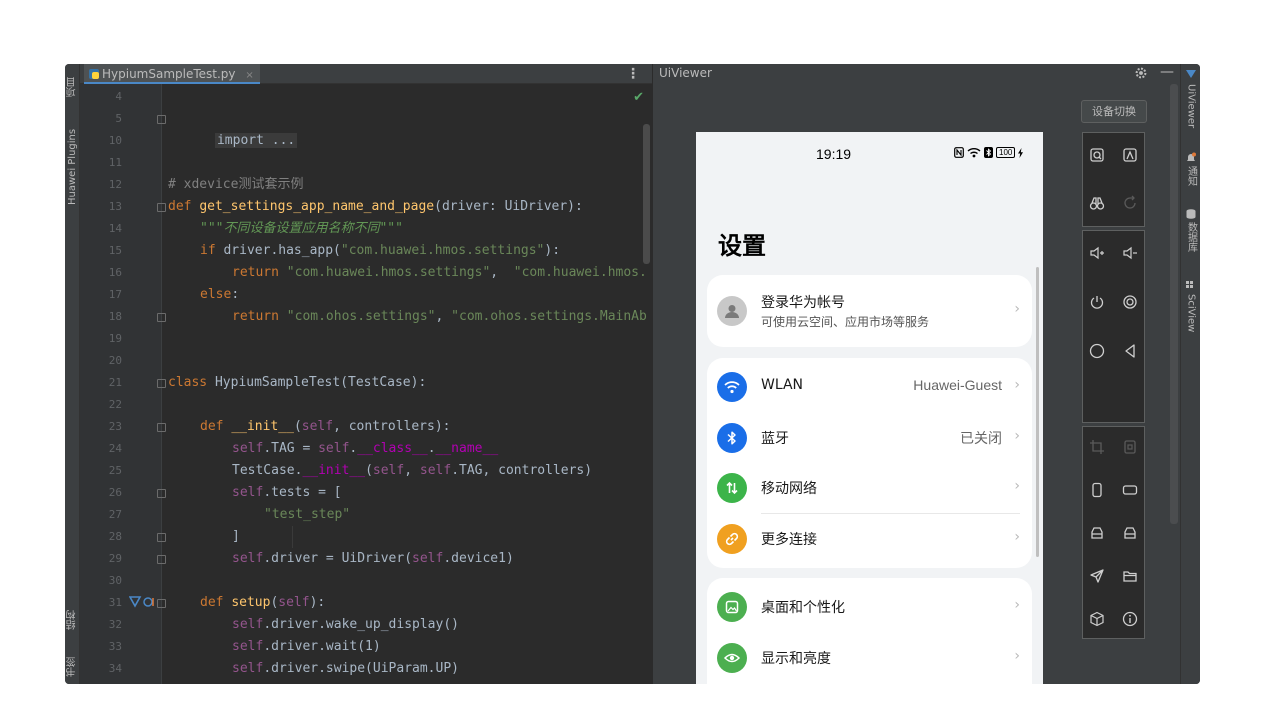 This screenshot has width=1264, height=720. Describe the element at coordinates (306, 647) in the screenshot. I see `code-line: self.driver.wait(1)` at that location.